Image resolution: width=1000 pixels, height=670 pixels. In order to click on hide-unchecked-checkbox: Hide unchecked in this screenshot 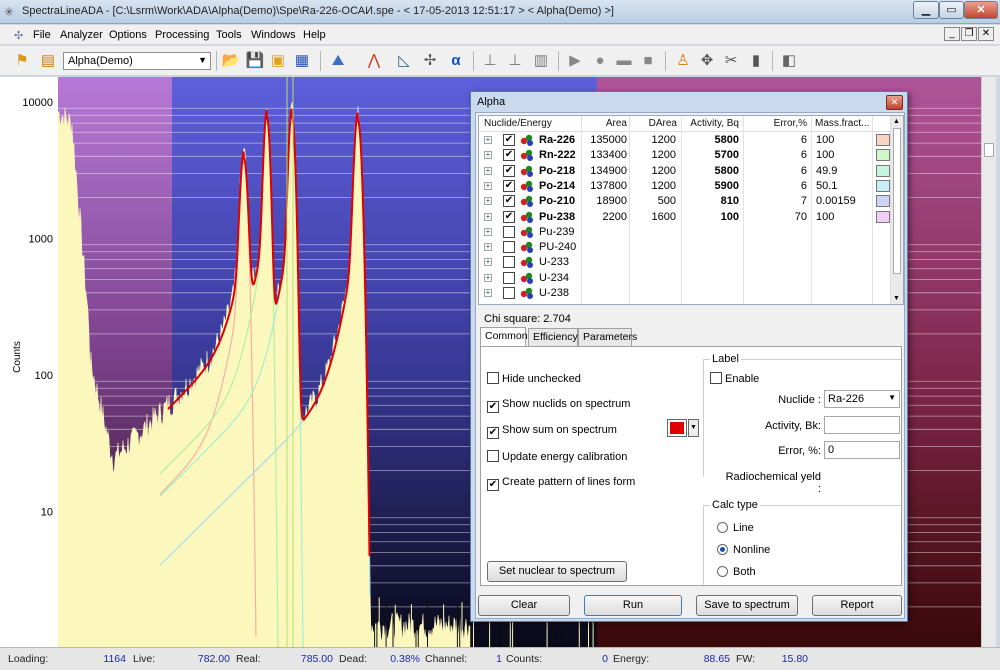, I will do `click(534, 378)`.